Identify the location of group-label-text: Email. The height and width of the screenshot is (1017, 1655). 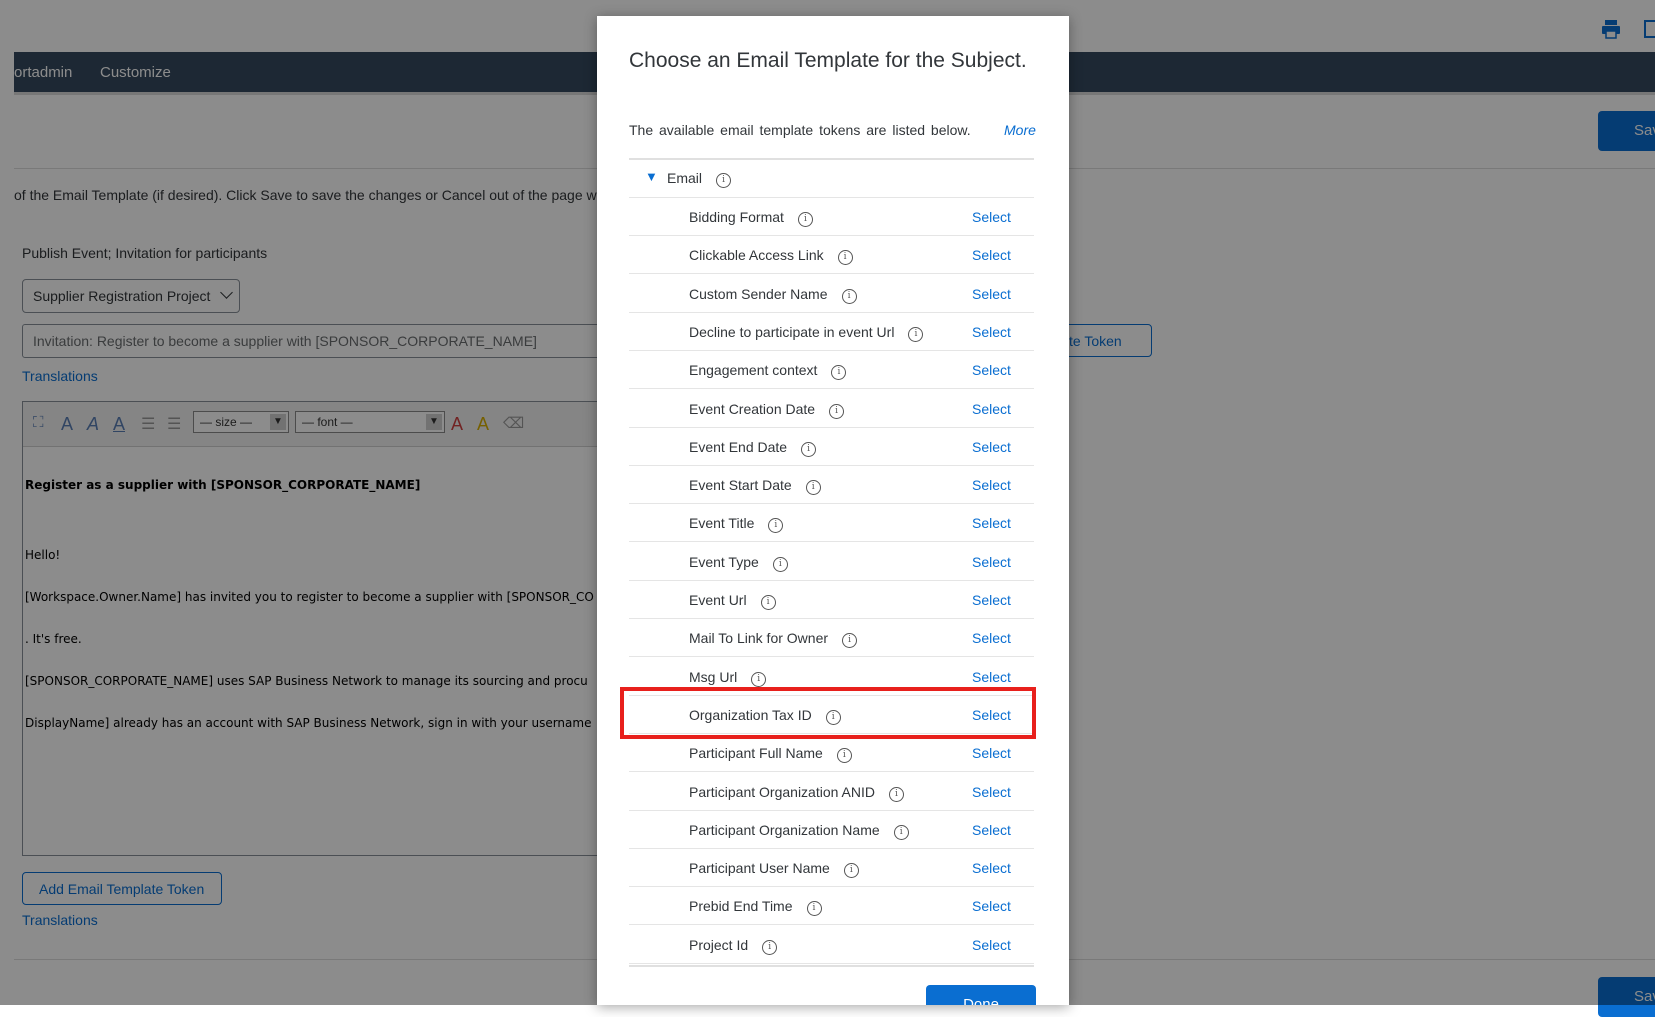
(685, 178).